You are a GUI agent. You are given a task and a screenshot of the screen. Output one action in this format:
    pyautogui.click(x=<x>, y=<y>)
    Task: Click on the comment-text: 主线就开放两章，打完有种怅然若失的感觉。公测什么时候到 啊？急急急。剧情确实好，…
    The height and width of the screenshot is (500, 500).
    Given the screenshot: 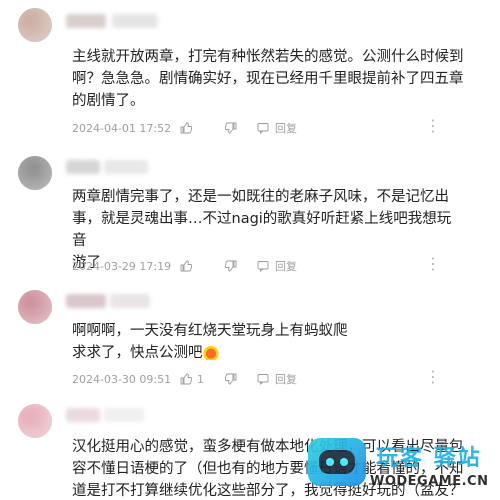 What is the action you would take?
    pyautogui.click(x=268, y=79)
    